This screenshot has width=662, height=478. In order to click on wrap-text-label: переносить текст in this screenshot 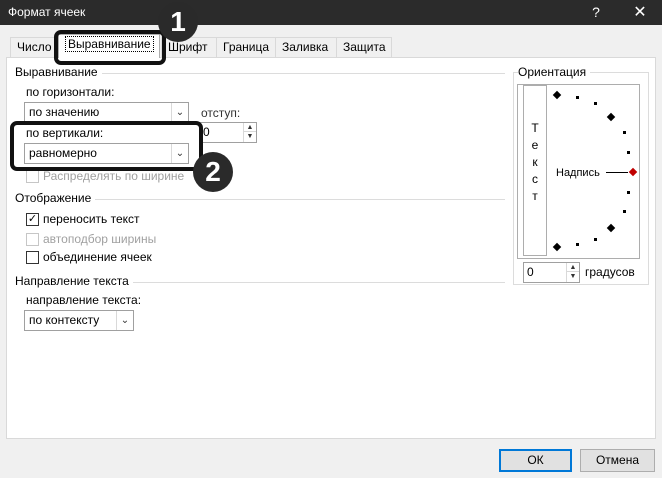, I will do `click(91, 219)`.